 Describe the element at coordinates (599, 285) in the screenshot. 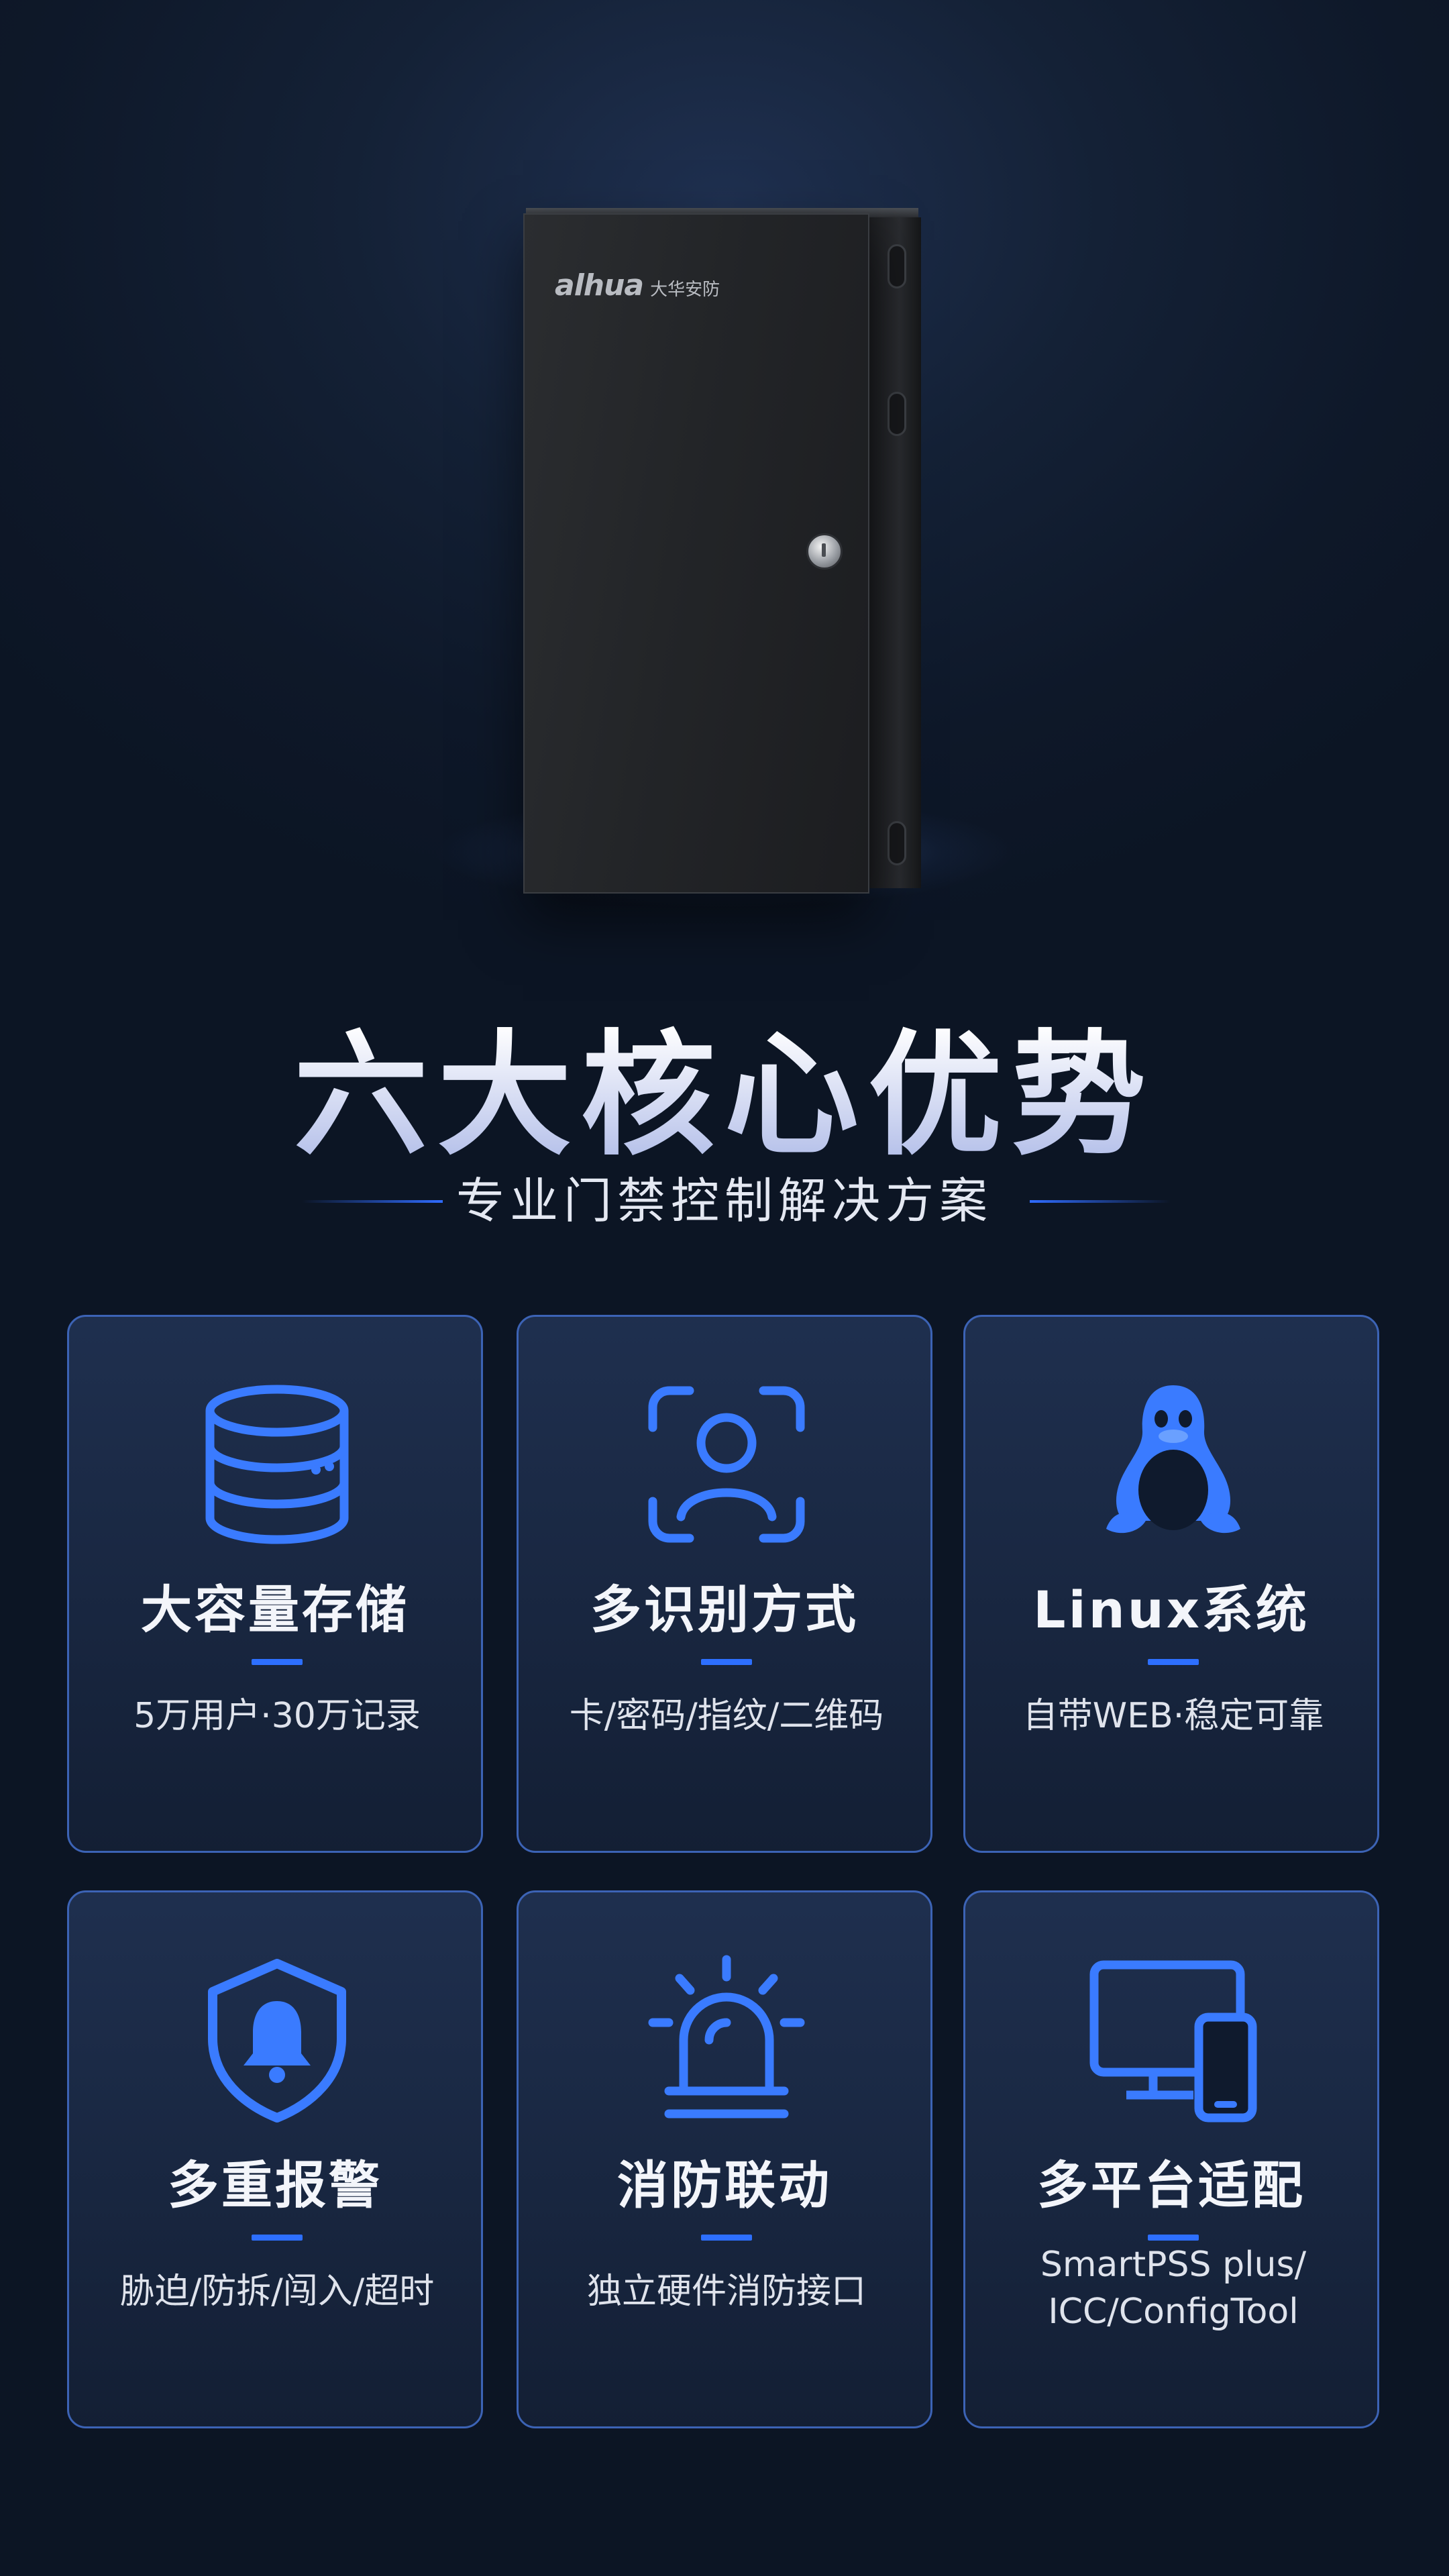

I see `logo-mark: alhua` at that location.